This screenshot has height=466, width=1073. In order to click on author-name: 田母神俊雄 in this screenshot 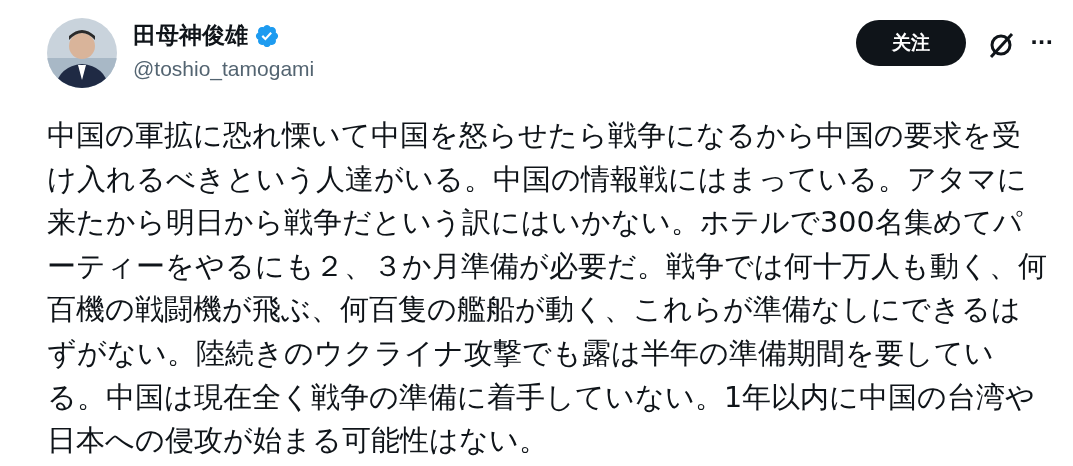, I will do `click(190, 35)`.